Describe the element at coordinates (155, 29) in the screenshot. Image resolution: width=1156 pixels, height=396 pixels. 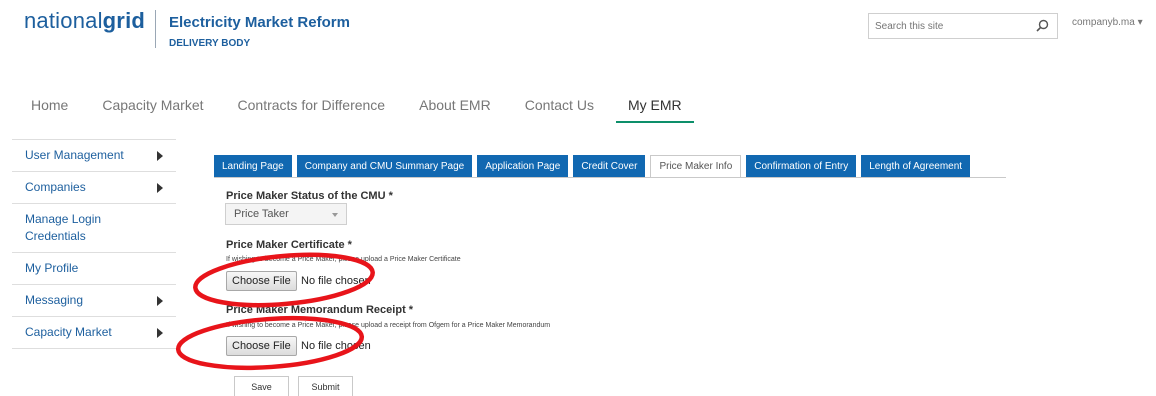
I see `logo-divider` at that location.